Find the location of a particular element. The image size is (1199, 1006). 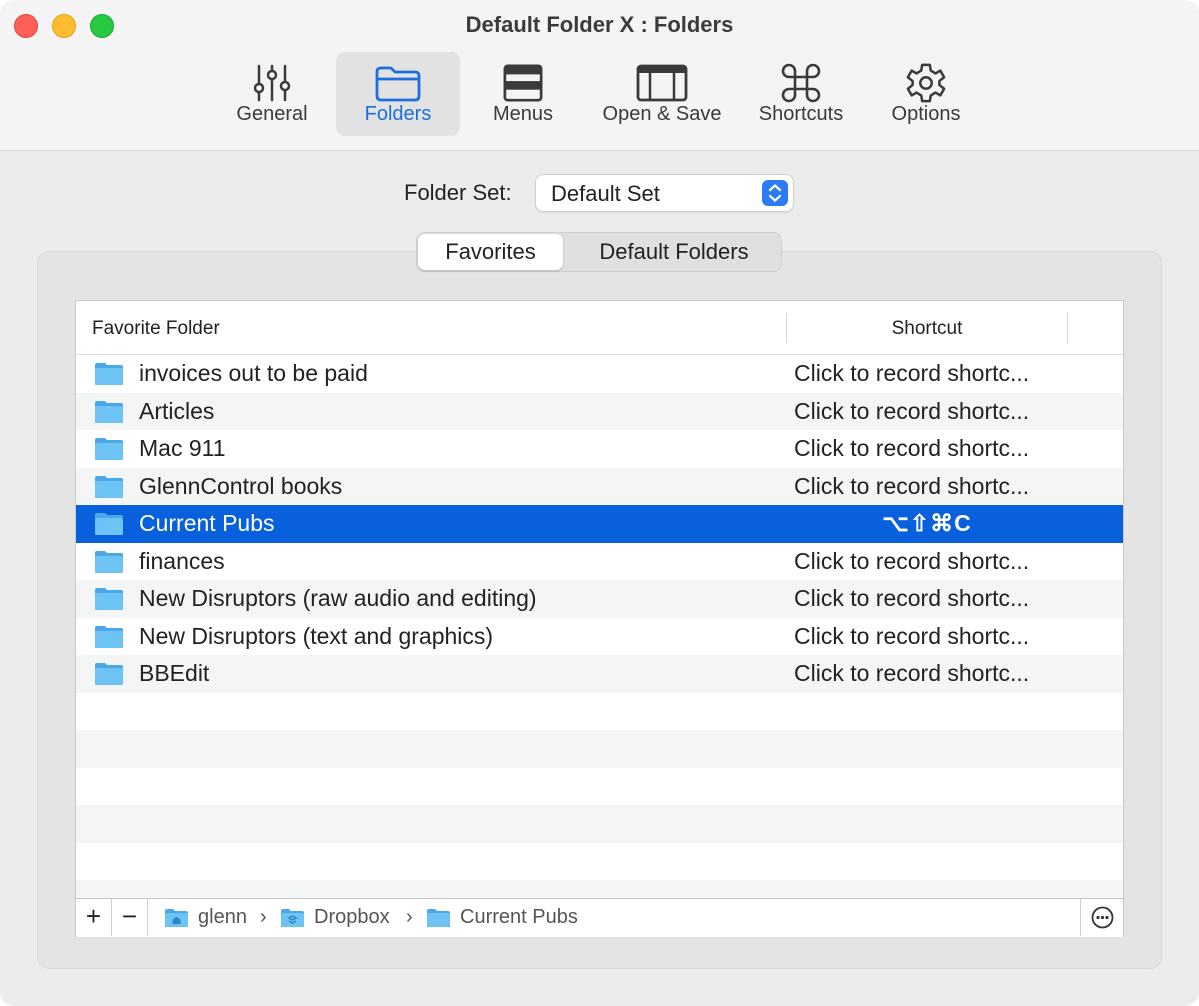

folder-name: New Disruptors (raw audio and editing) is located at coordinates (338, 598).